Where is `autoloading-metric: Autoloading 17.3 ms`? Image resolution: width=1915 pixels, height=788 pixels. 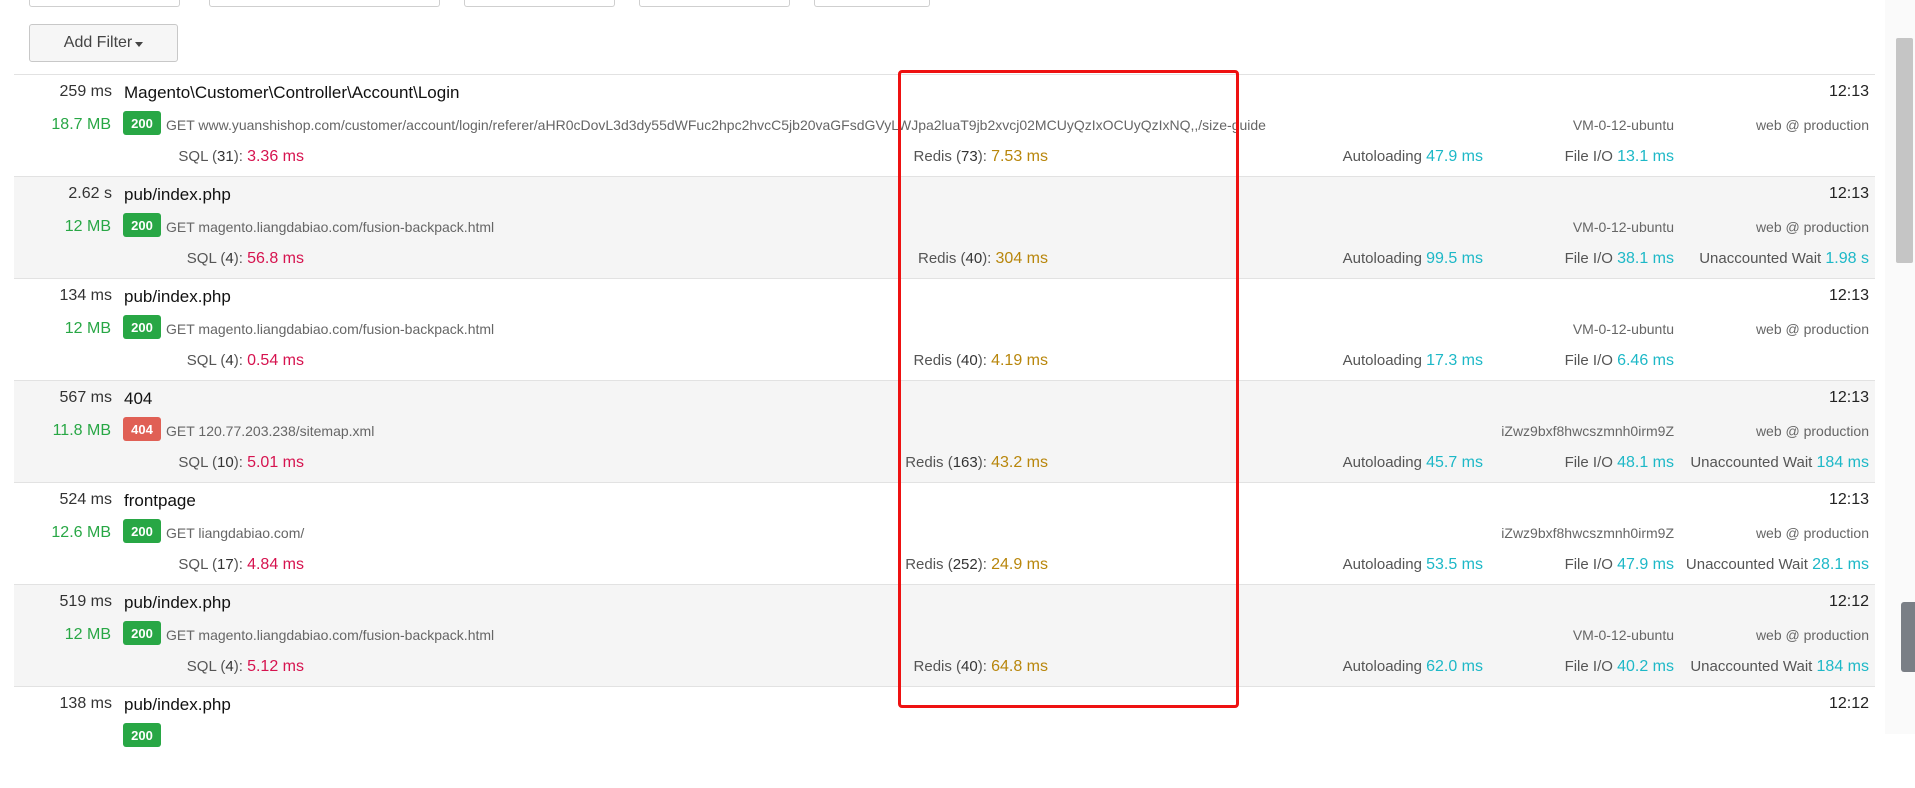
autoloading-metric: Autoloading 17.3 ms is located at coordinates (1413, 361).